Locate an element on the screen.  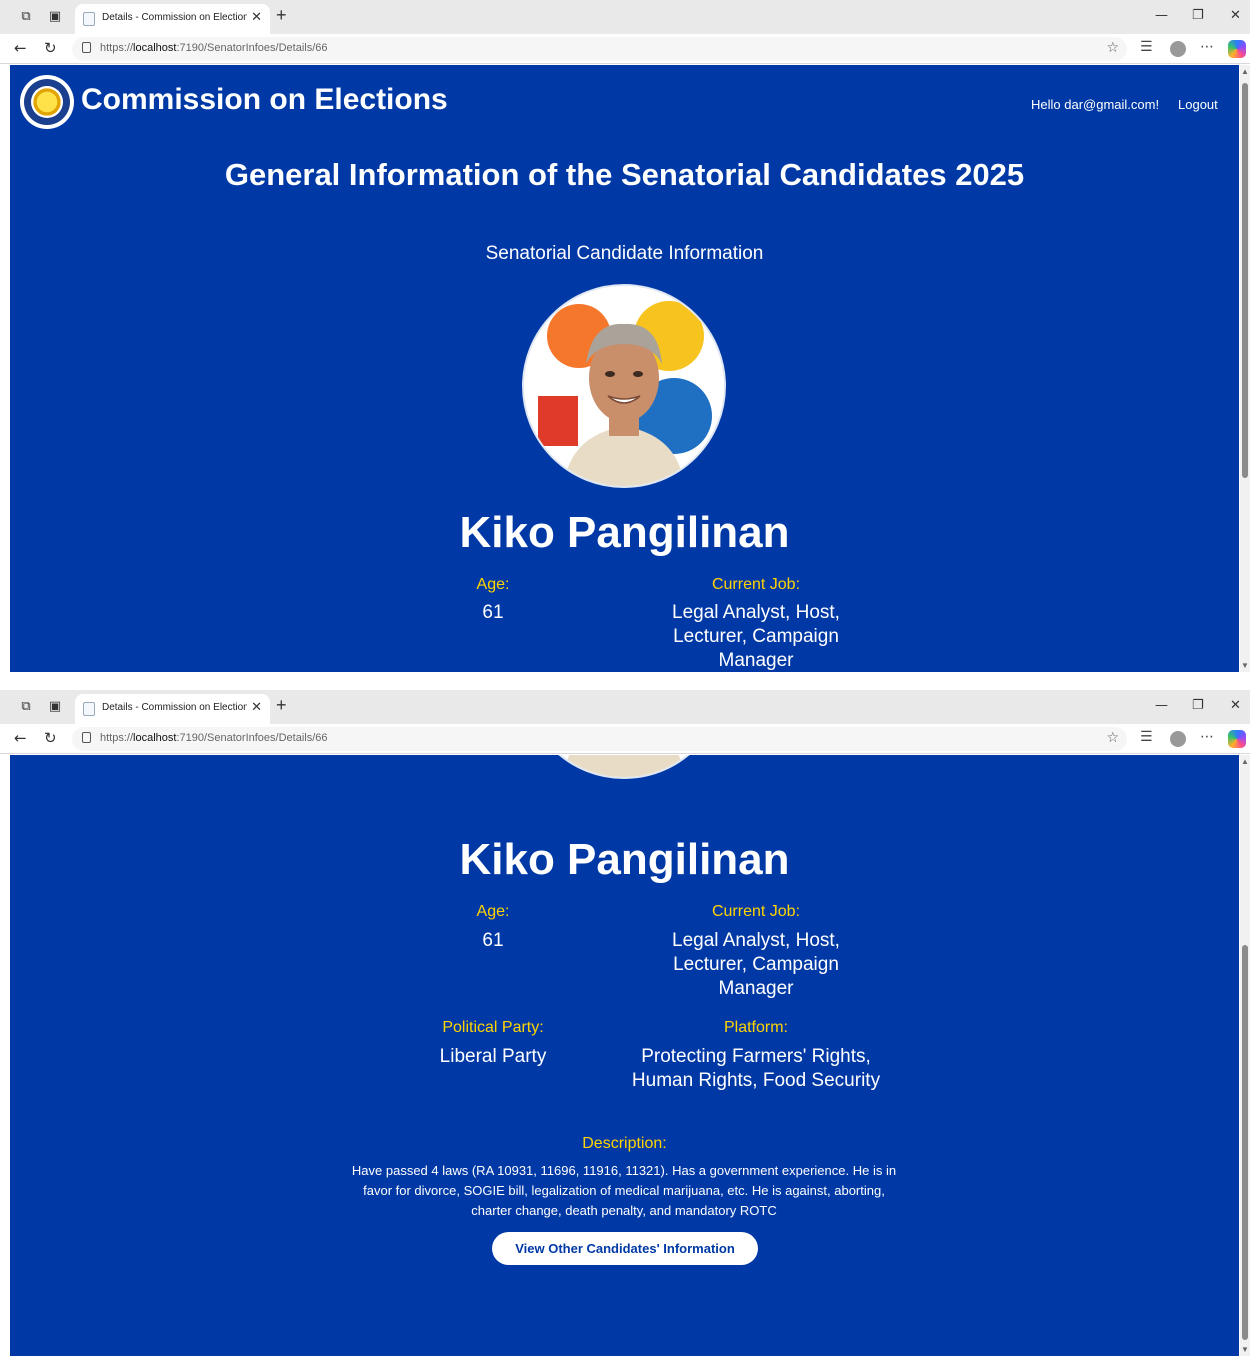
comelec-seal-icon is located at coordinates (47, 102).